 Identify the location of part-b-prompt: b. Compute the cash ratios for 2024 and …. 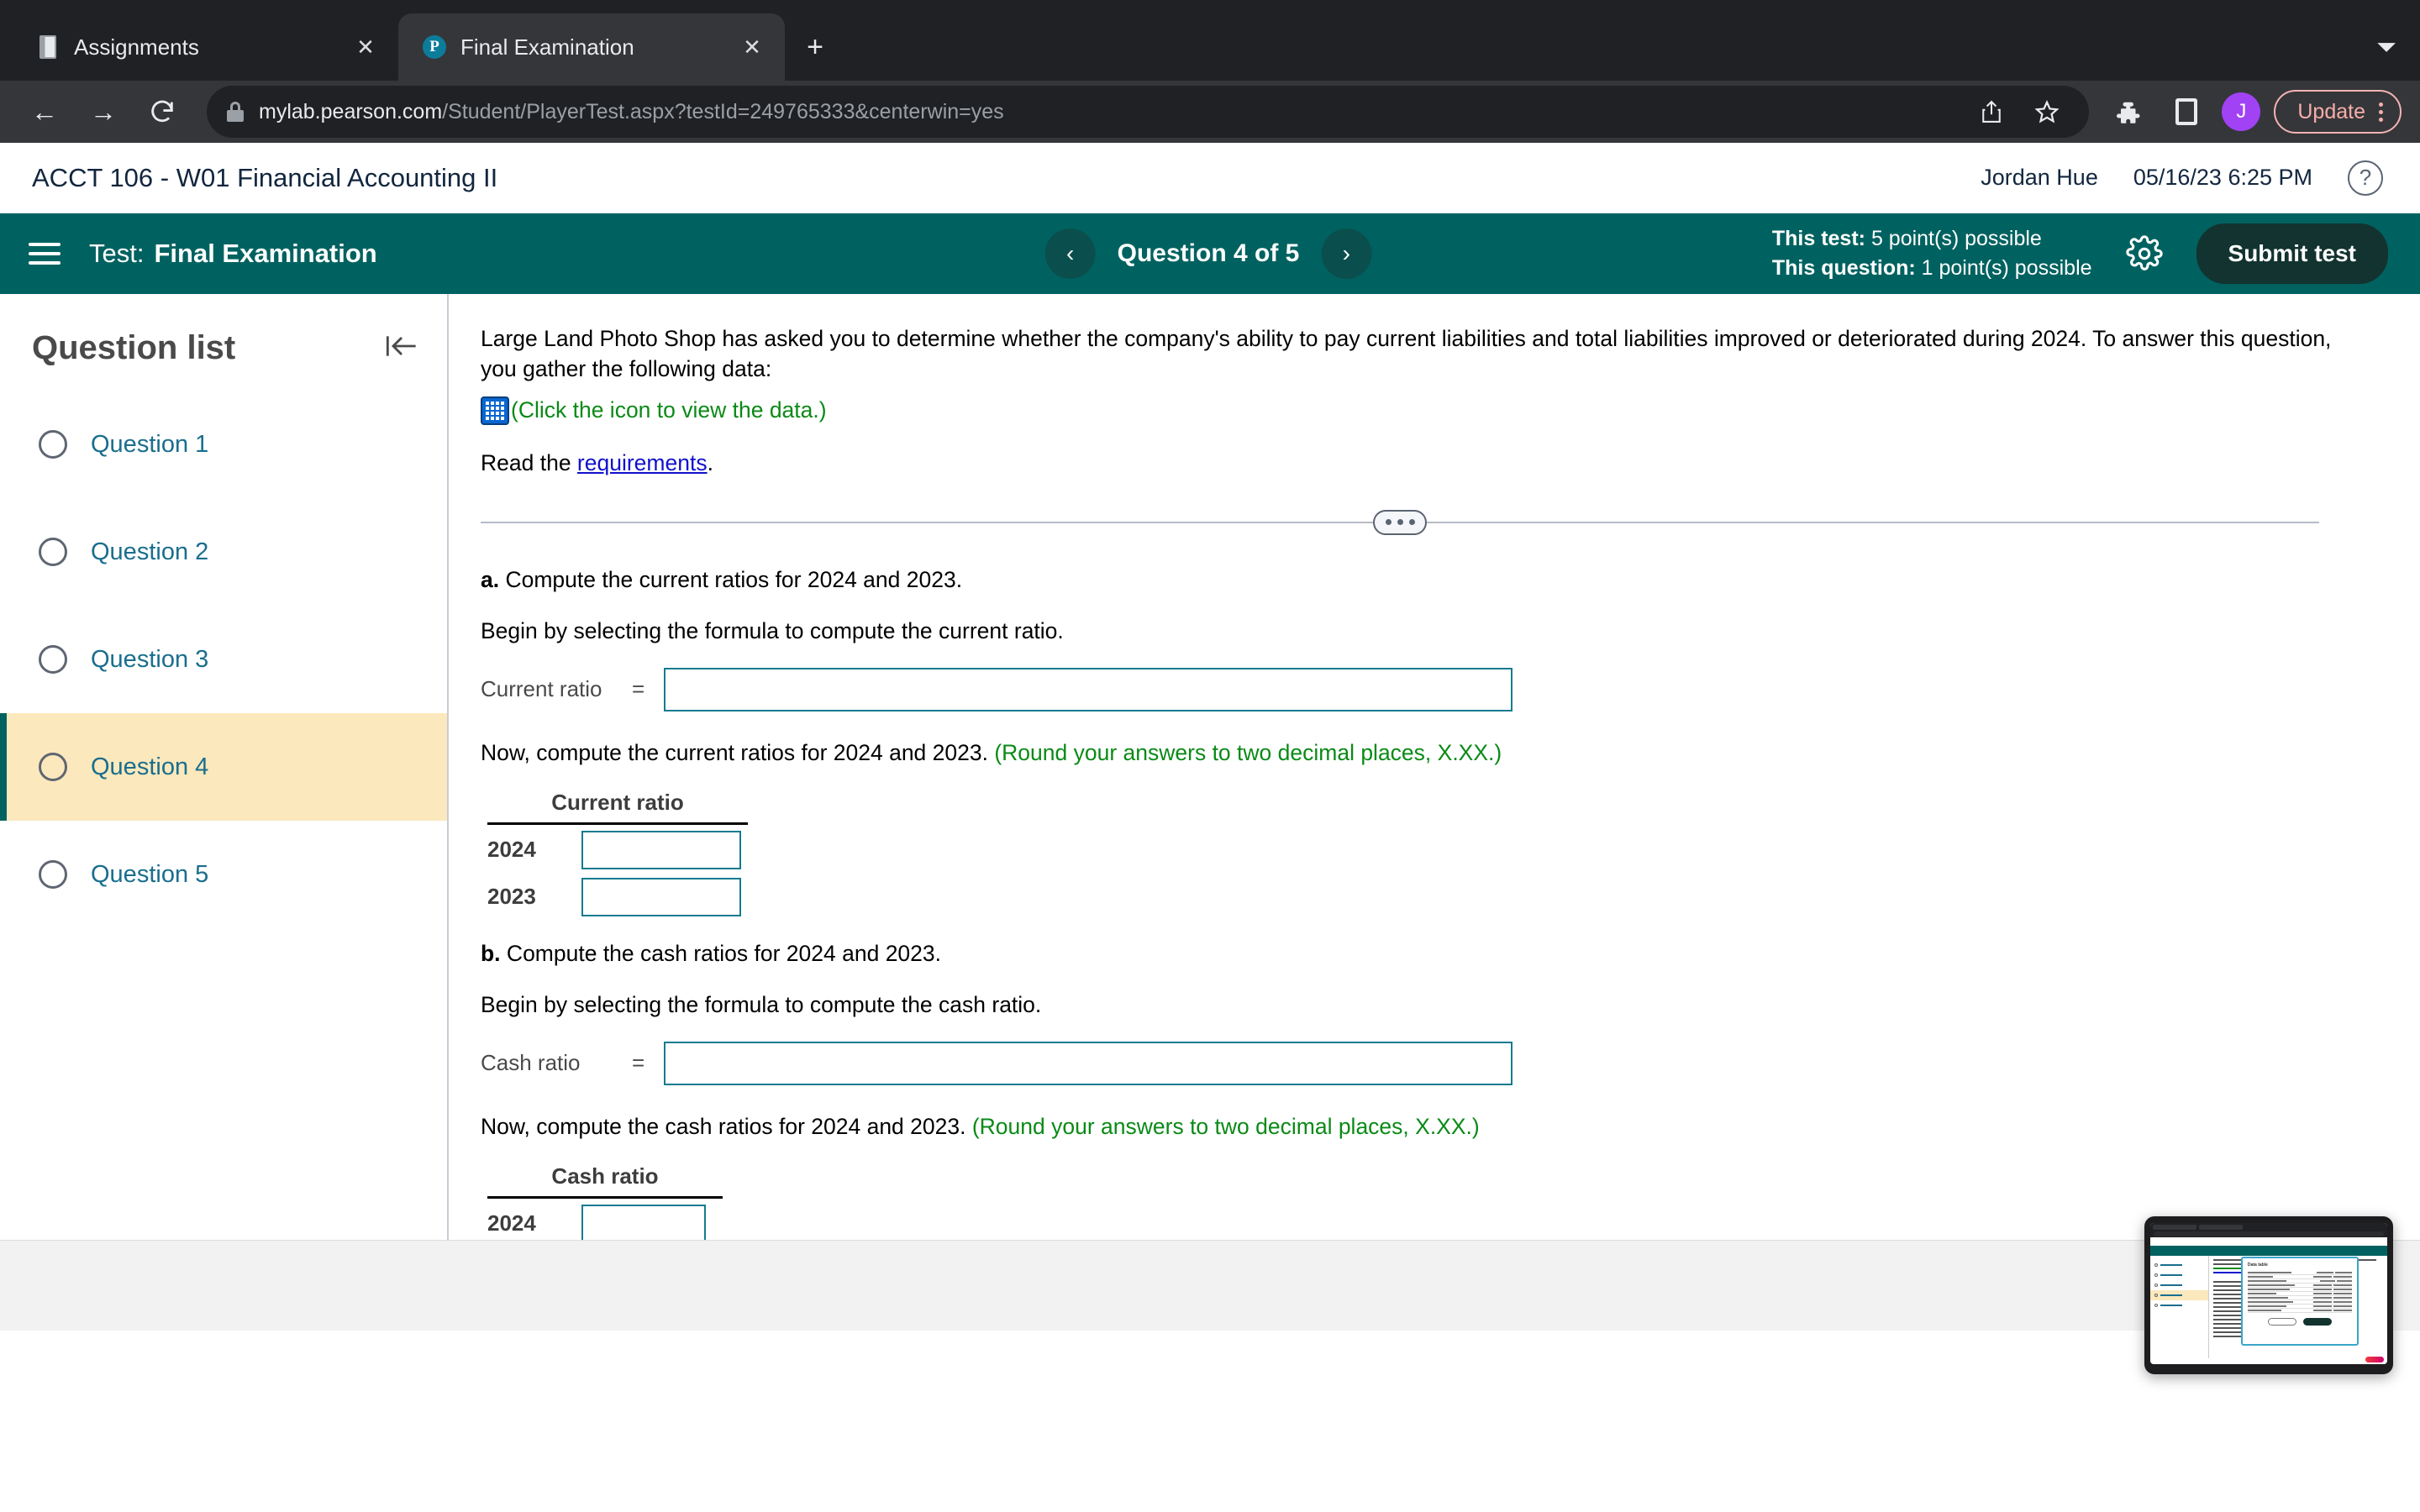
(1425, 954).